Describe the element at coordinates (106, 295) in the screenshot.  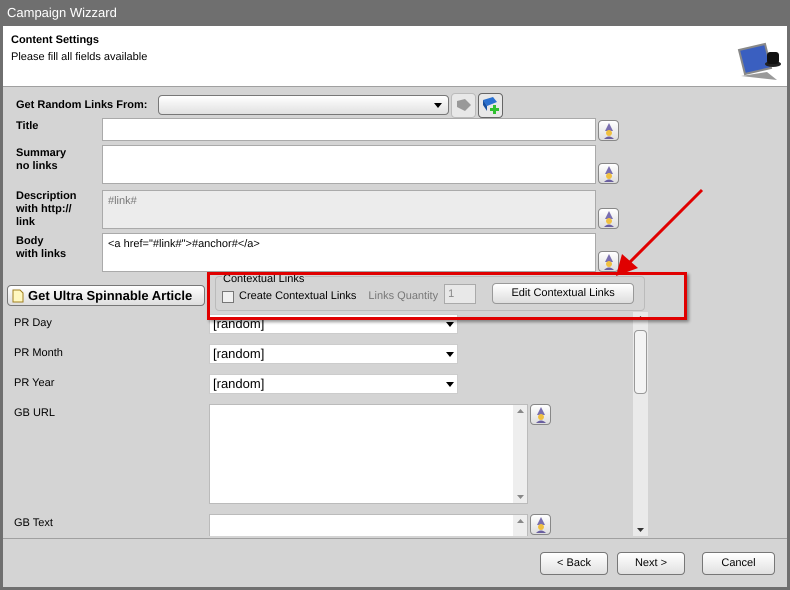
I see `spin-article-button: Get Ultra Spinnable Article` at that location.